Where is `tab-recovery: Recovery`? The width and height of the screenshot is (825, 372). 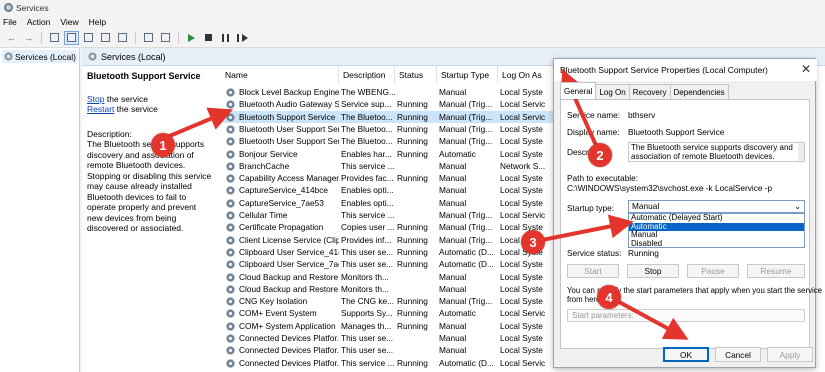 tab-recovery: Recovery is located at coordinates (649, 91).